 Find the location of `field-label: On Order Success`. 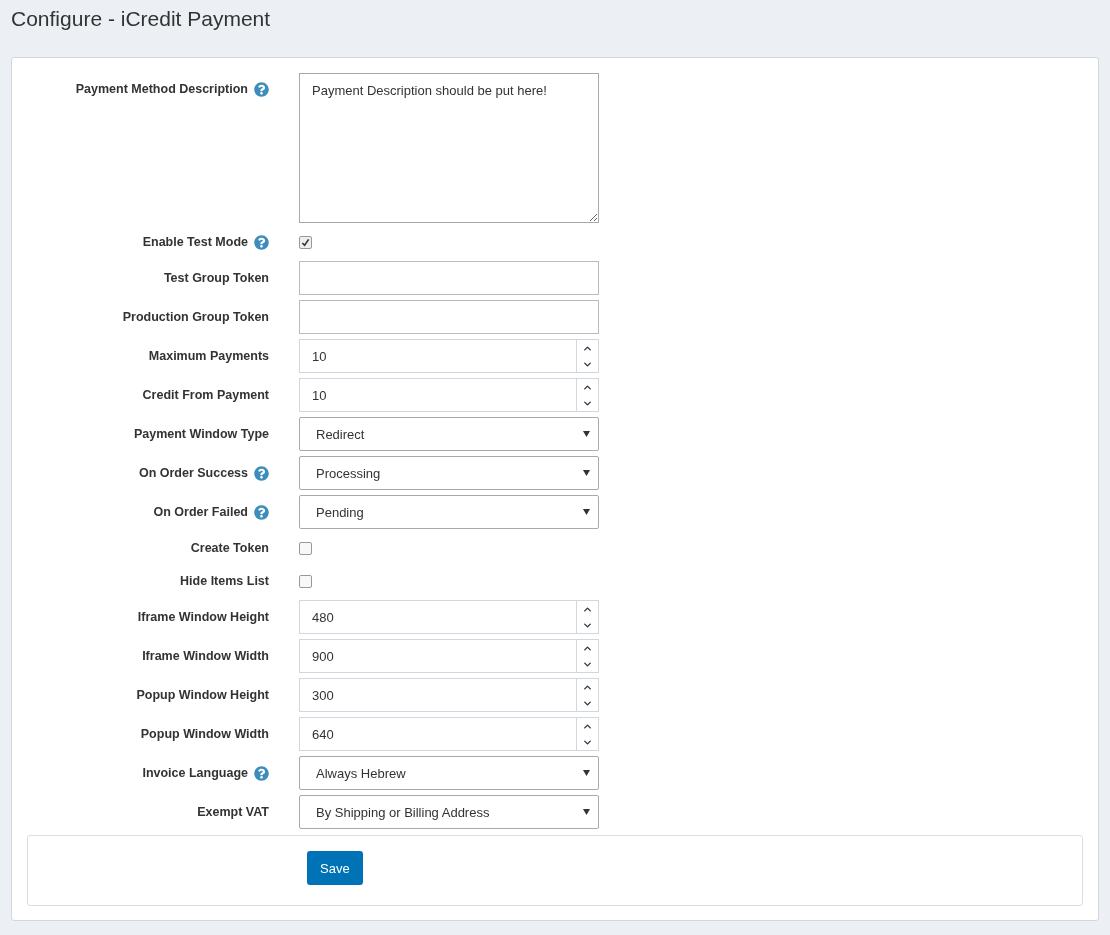

field-label: On Order Success is located at coordinates (193, 473).